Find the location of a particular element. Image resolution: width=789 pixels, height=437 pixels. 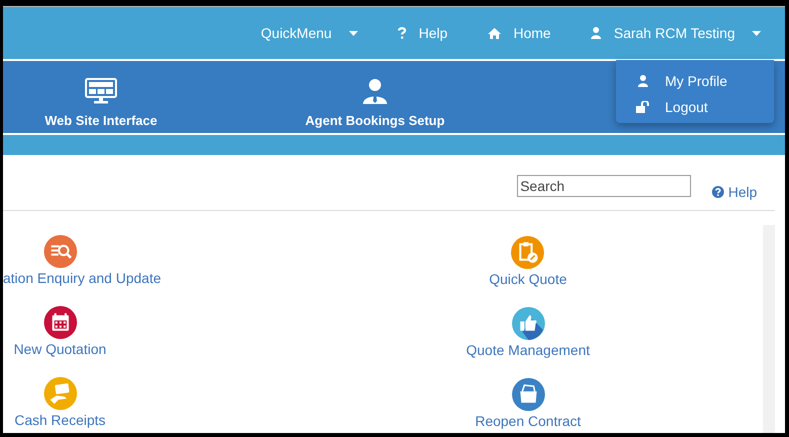

dropdown-item: My Profile is located at coordinates (695, 81).